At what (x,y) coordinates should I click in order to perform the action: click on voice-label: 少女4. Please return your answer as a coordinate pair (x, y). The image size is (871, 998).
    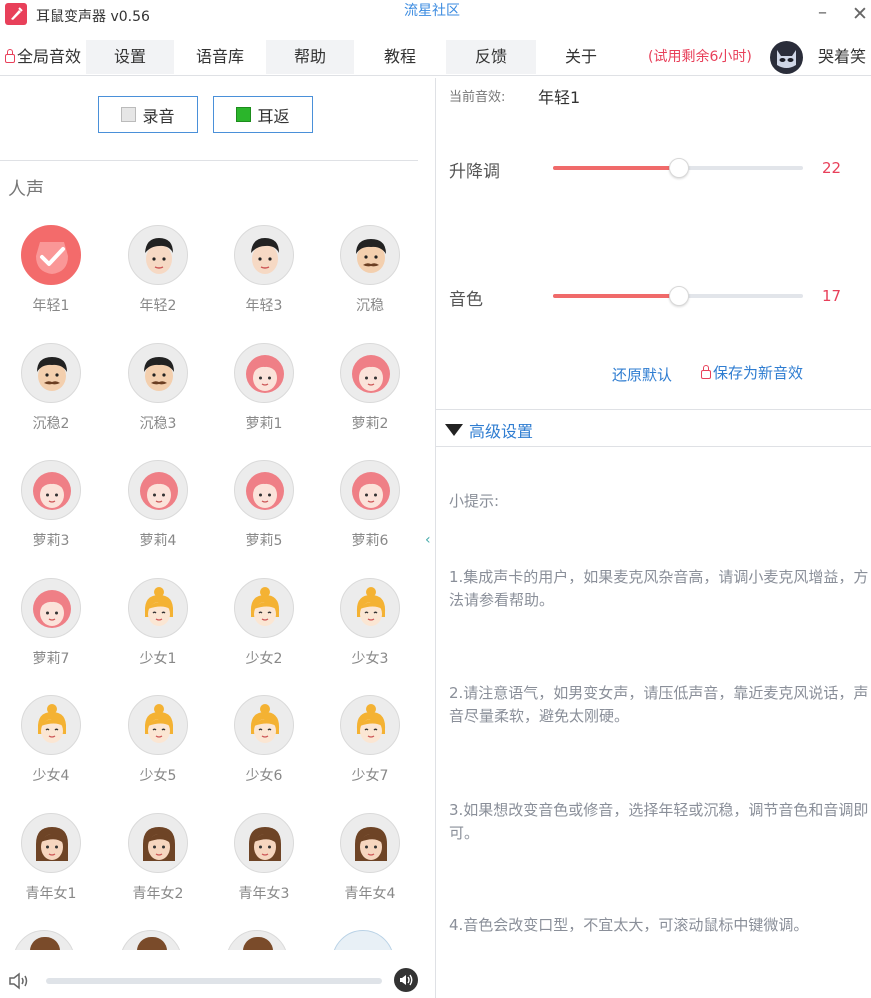
    Looking at the image, I should click on (51, 776).